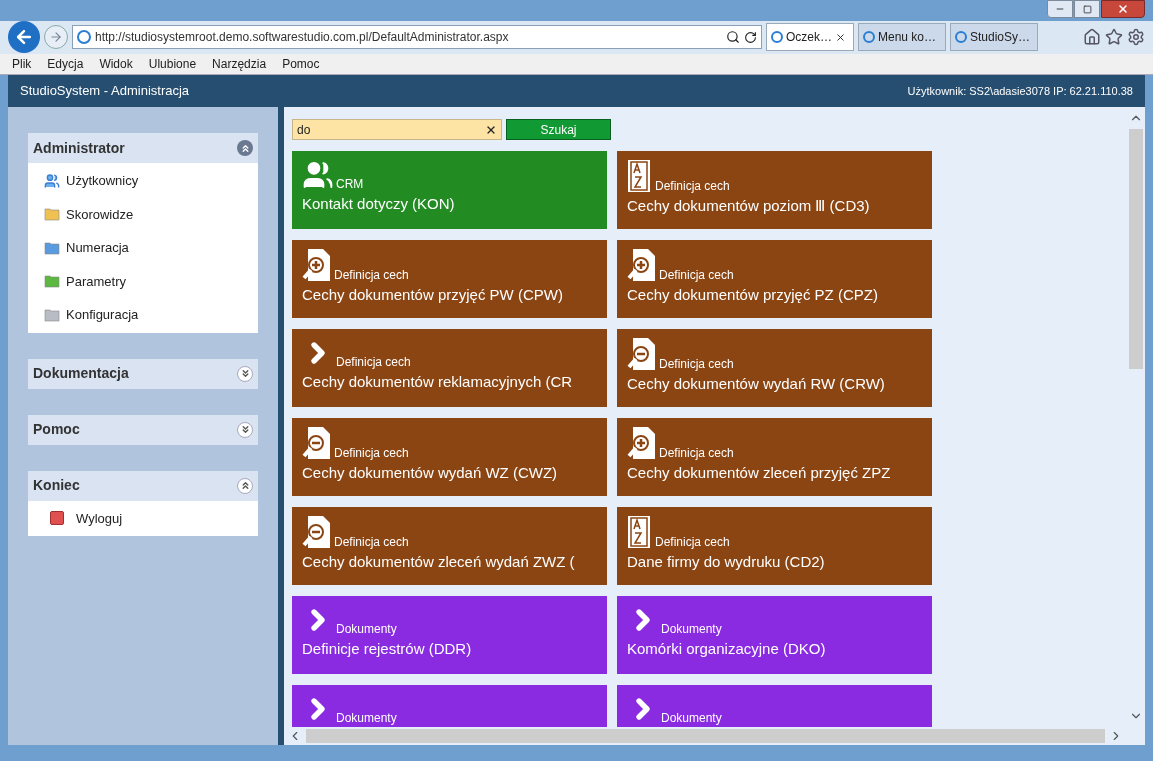 This screenshot has height=761, width=1153. What do you see at coordinates (774, 457) in the screenshot?
I see `tile: Definicja cech Cechy dokumentów zleceń przyjęć ZPZ` at bounding box center [774, 457].